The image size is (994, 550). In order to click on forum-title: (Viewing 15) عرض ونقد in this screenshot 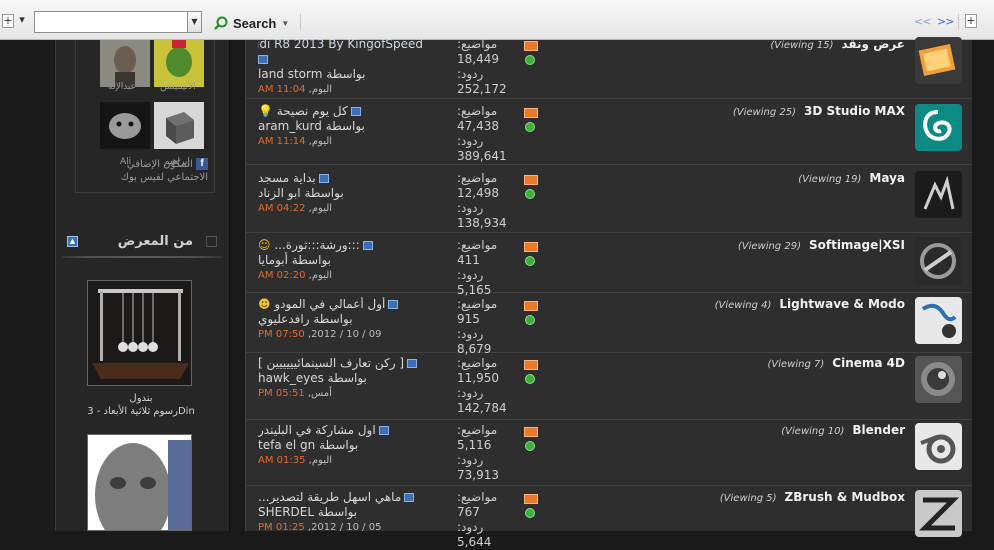, I will do `click(837, 44)`.